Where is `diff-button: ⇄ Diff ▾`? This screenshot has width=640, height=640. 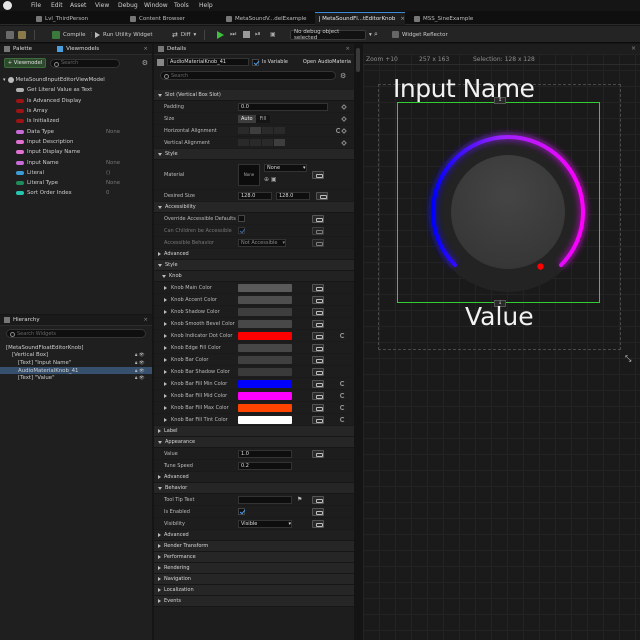 diff-button: ⇄ Diff ▾ is located at coordinates (184, 34).